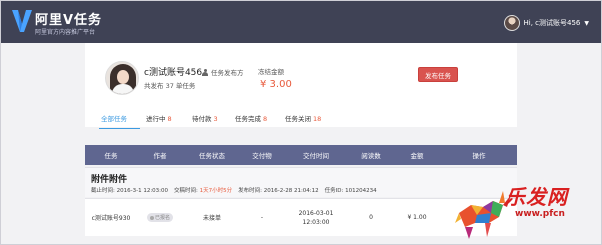  What do you see at coordinates (205, 72) in the screenshot?
I see `person-icon` at bounding box center [205, 72].